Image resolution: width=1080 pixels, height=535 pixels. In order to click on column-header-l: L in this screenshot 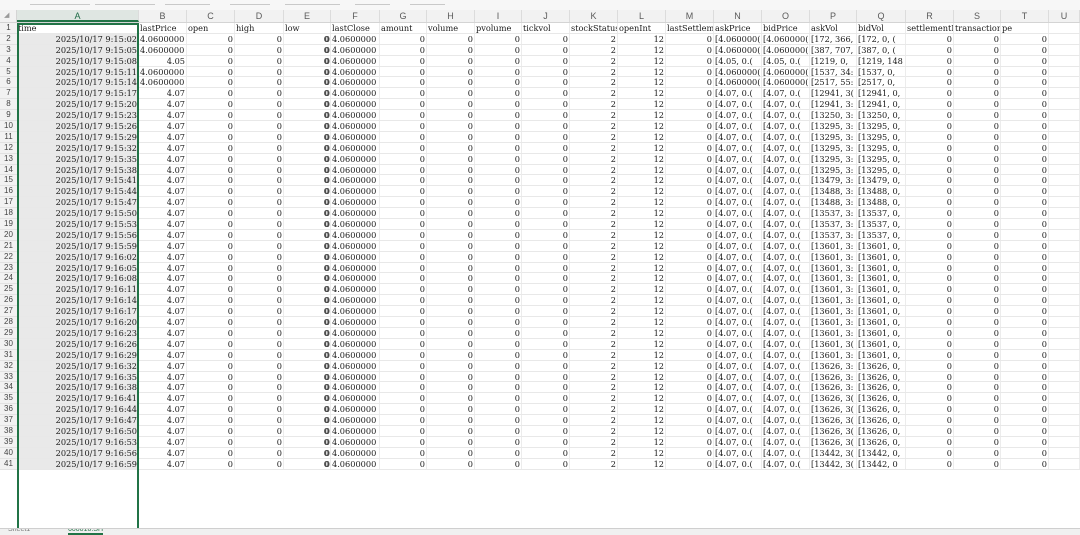, I will do `click(642, 16)`.